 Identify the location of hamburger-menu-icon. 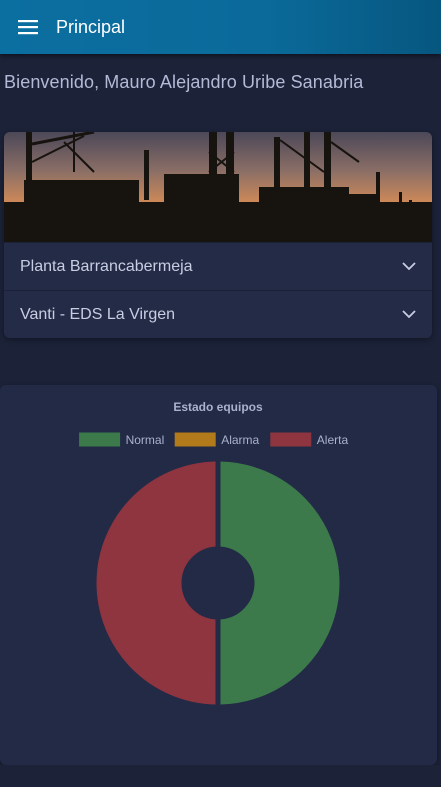
(28, 27).